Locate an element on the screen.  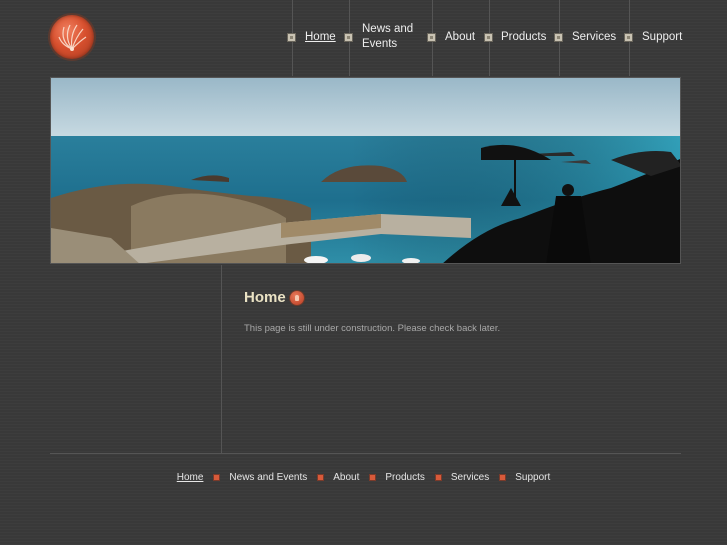
footer-link-products: Products is located at coordinates (404, 477).